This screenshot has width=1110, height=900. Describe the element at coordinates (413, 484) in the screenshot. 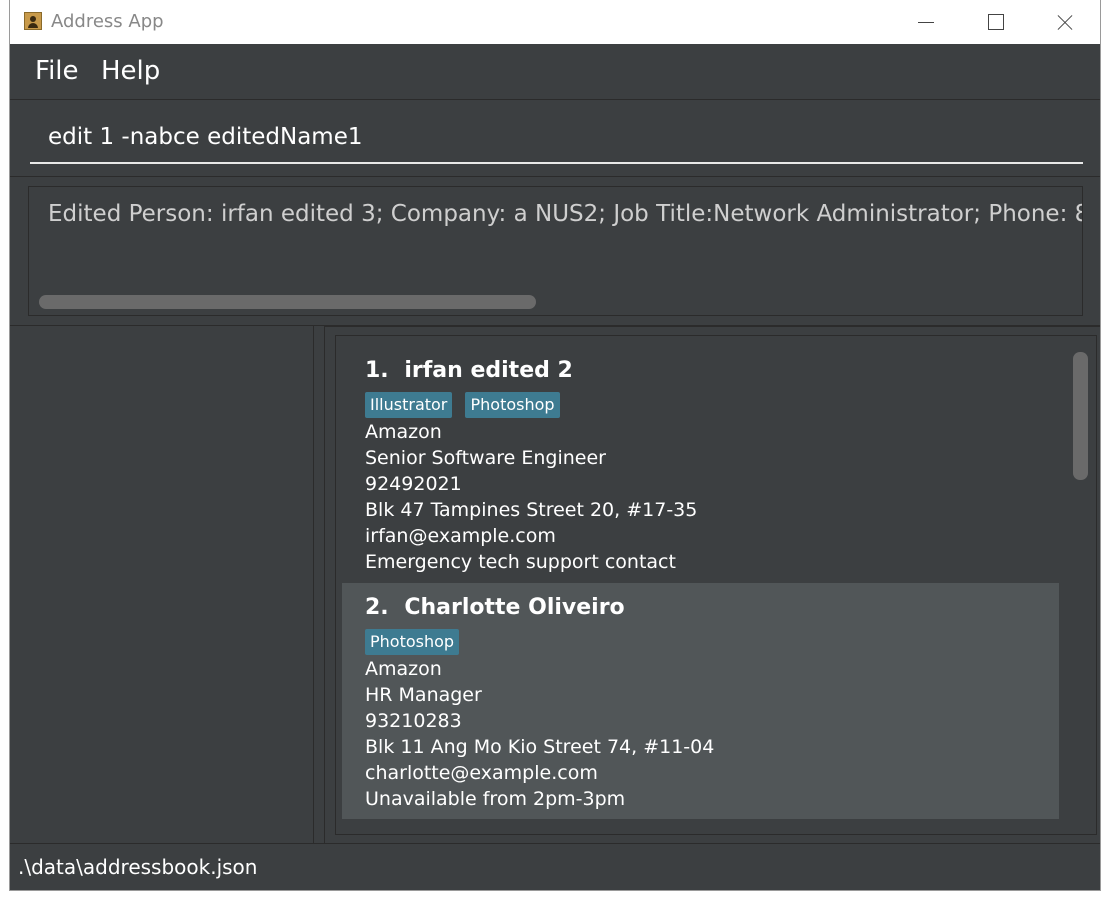

I see `person-phone: 92492021` at that location.